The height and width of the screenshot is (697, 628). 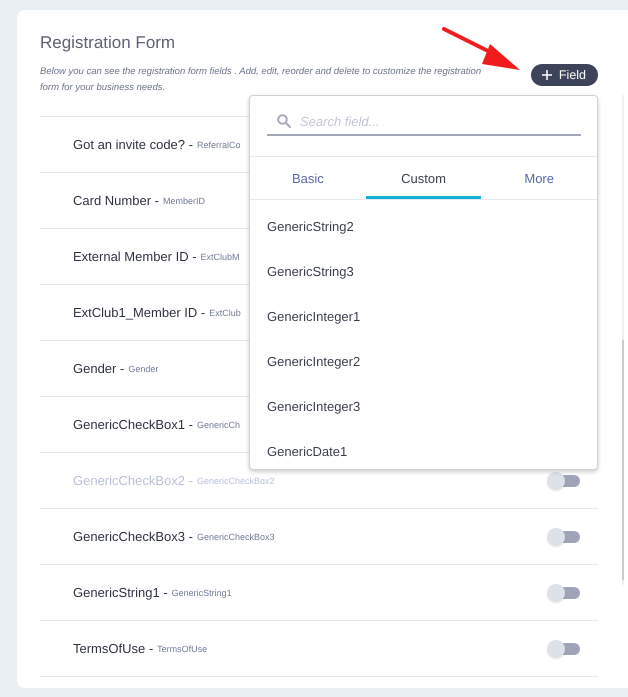 What do you see at coordinates (539, 178) in the screenshot?
I see `category-tab: More` at bounding box center [539, 178].